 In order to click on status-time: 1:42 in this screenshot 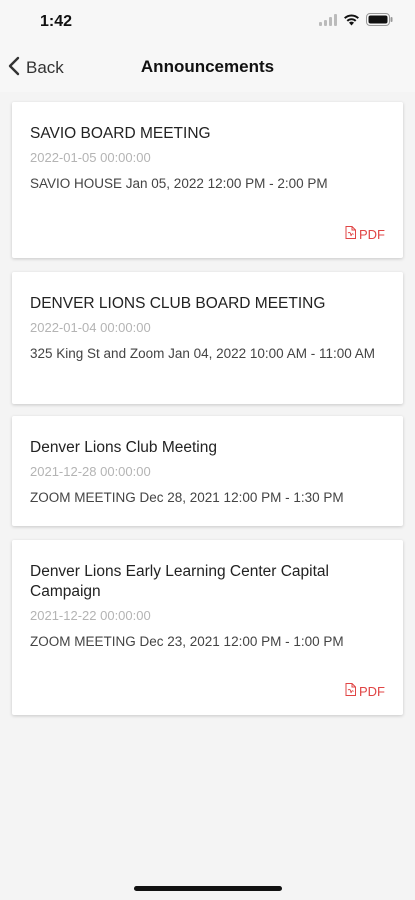, I will do `click(56, 21)`.